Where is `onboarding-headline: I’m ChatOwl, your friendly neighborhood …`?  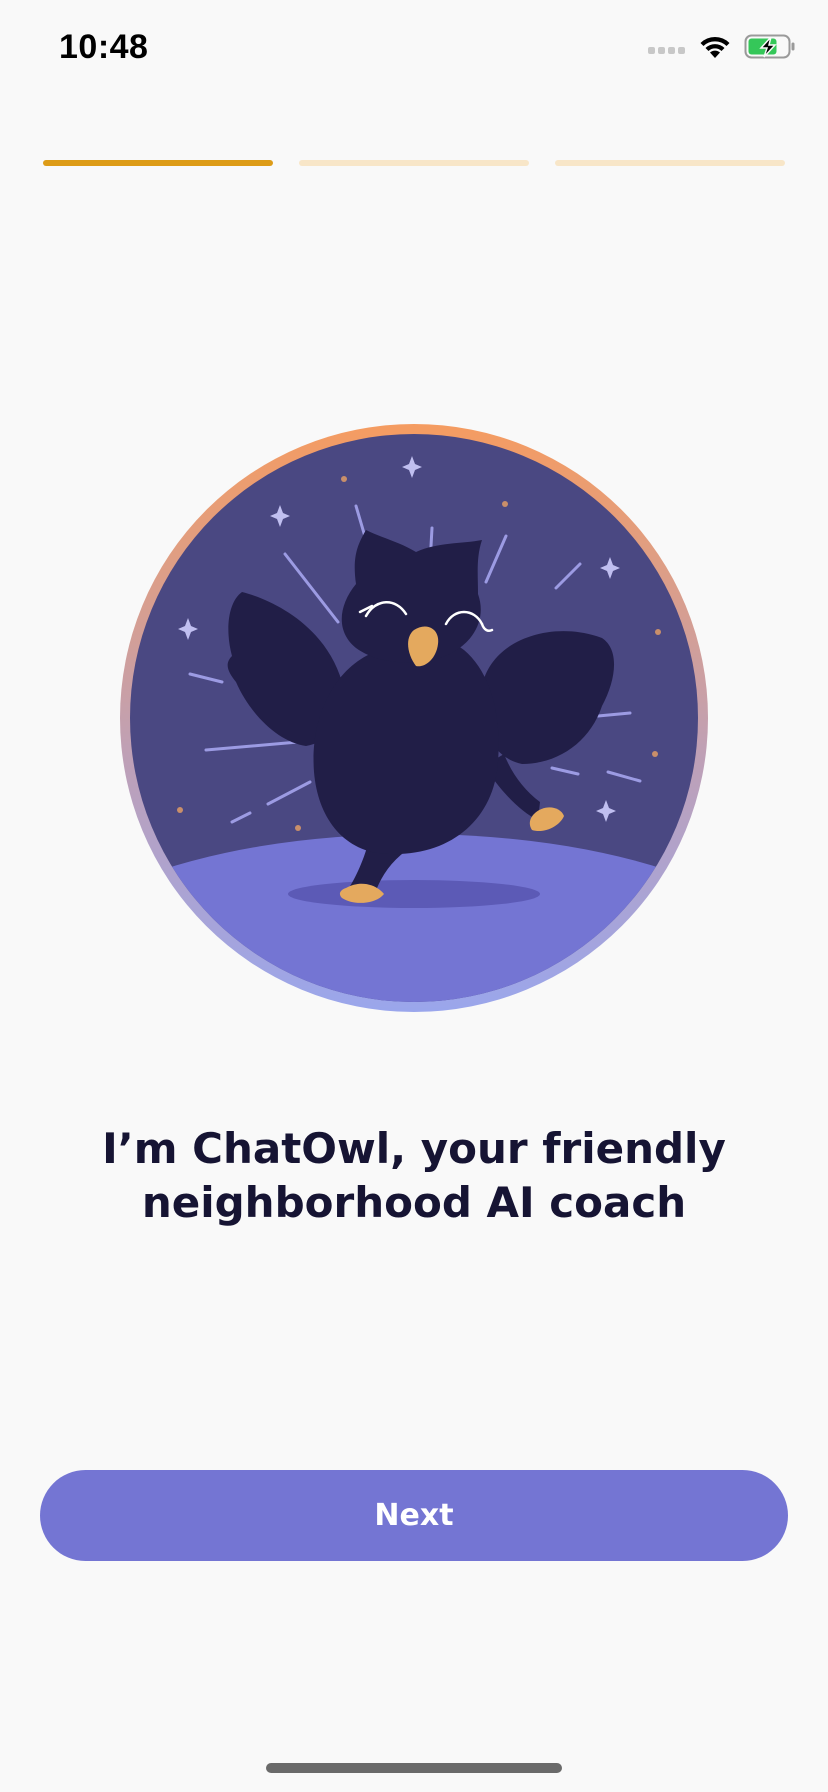
onboarding-headline: I’m ChatOwl, your friendly neighborhood … is located at coordinates (414, 1175).